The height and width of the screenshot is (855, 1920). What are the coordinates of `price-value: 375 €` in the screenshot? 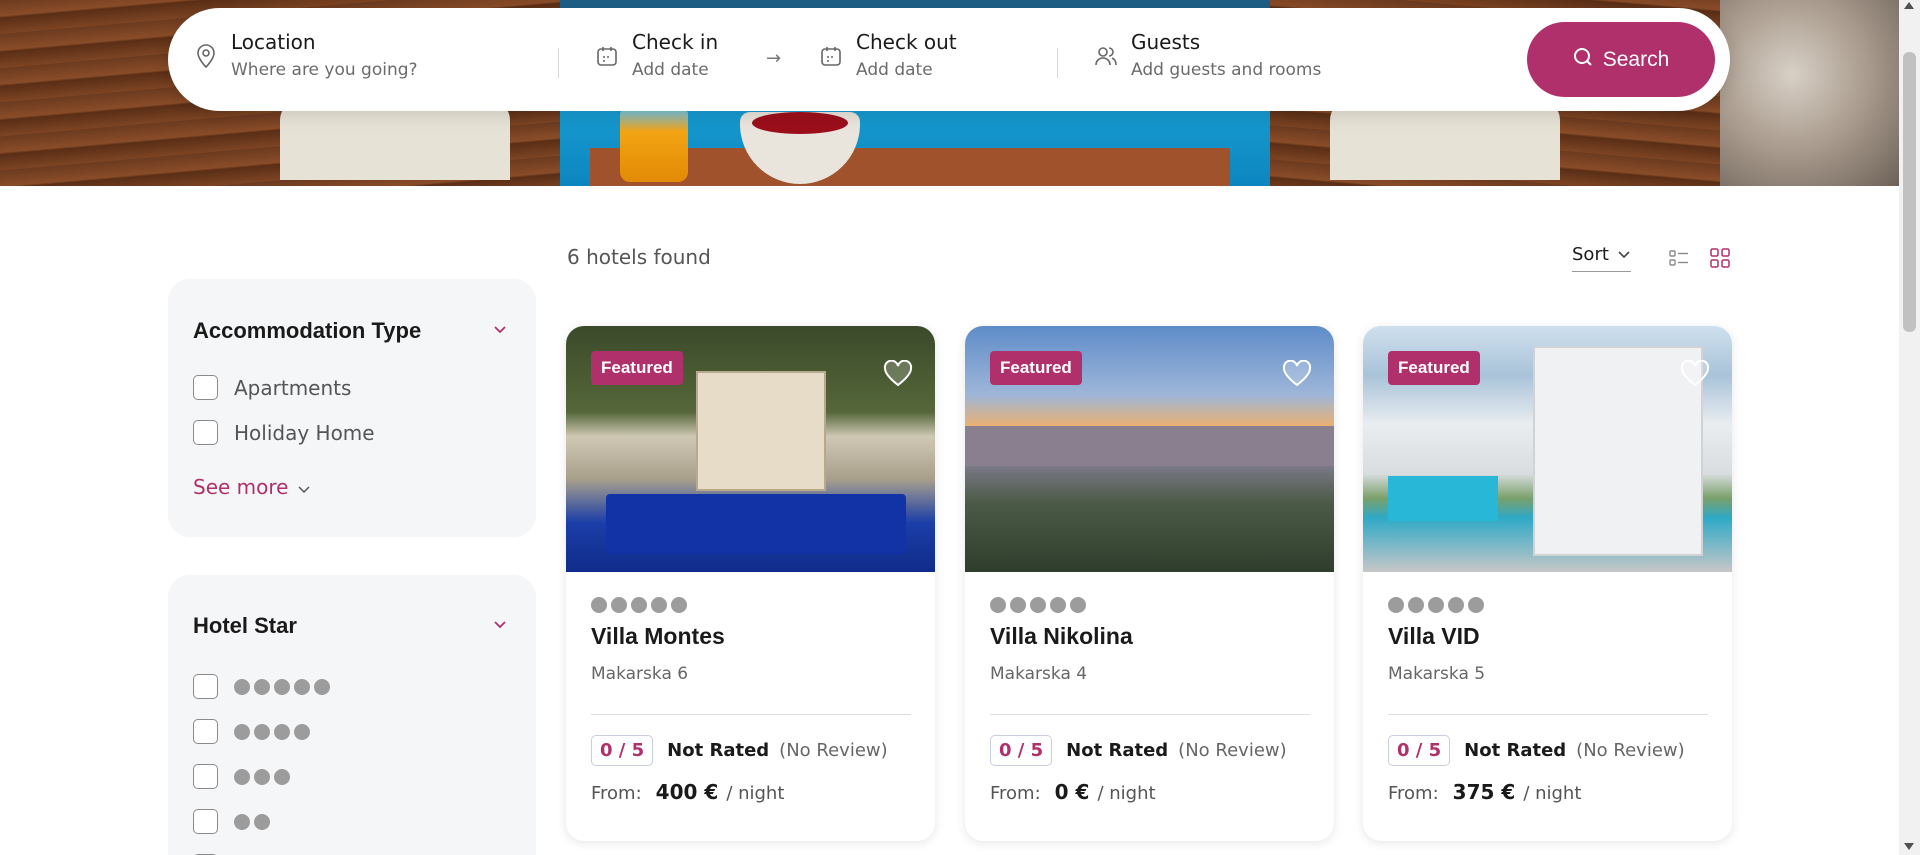 It's located at (1484, 792).